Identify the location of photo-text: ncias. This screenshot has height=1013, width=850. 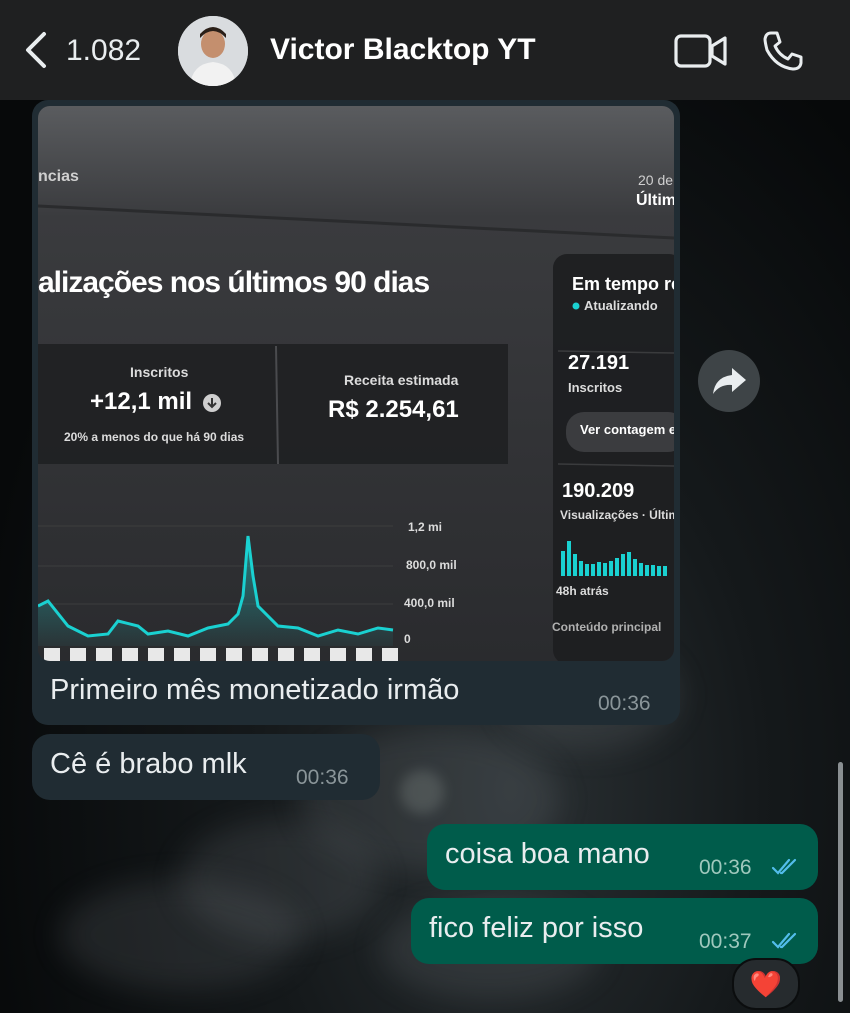
(58, 176).